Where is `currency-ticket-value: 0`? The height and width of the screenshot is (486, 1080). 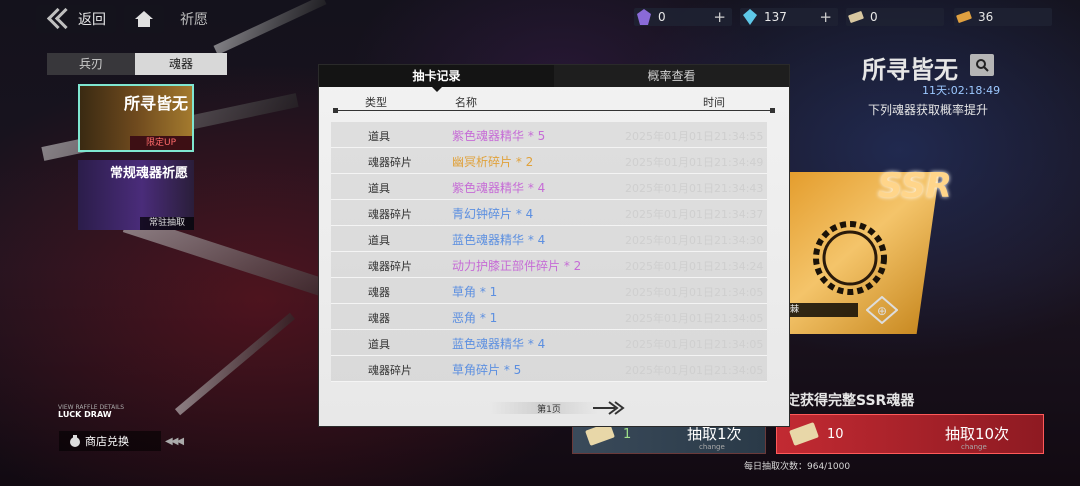 currency-ticket-value: 0 is located at coordinates (874, 17).